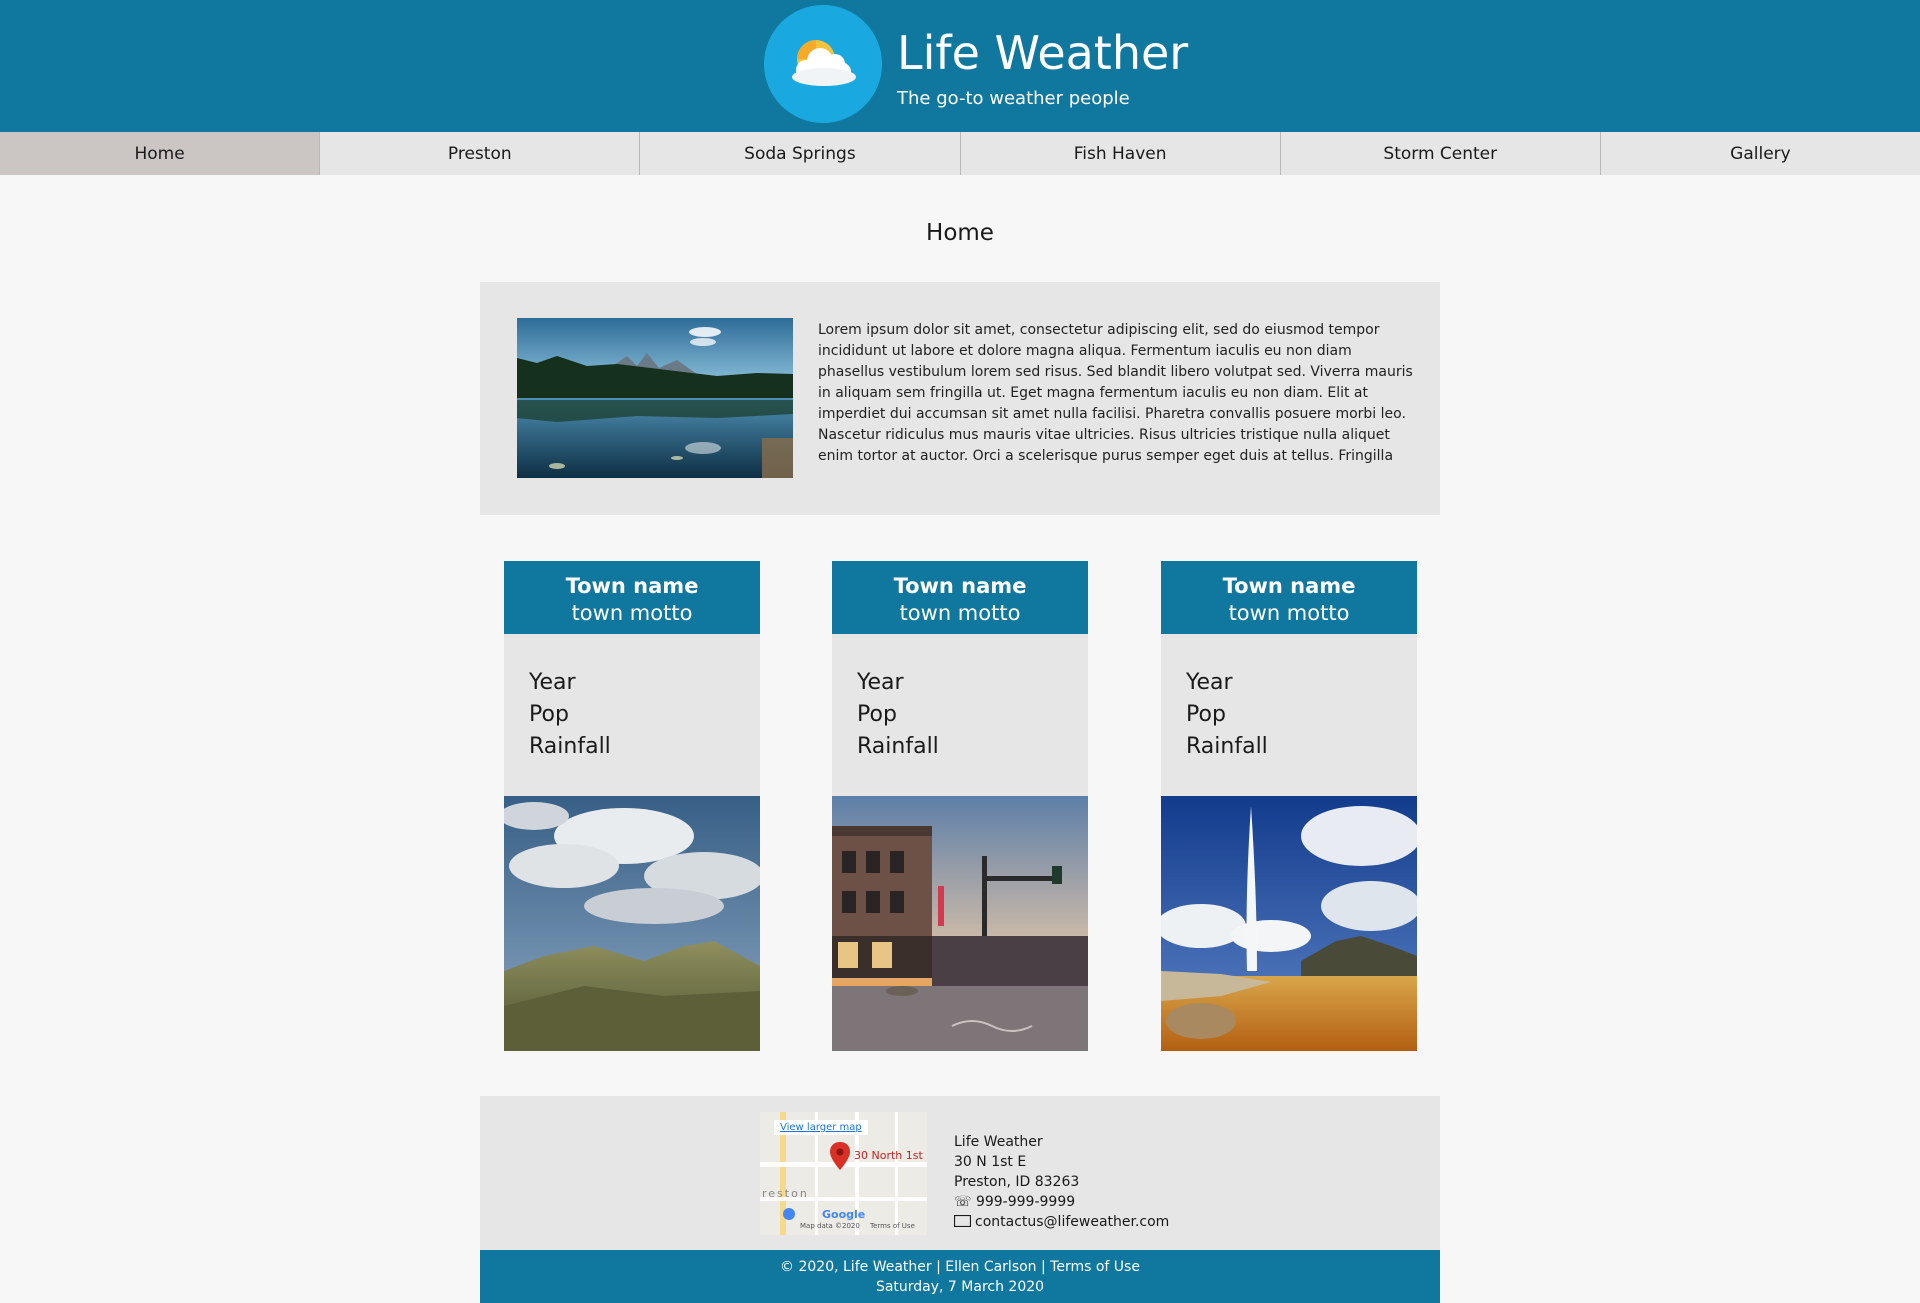 This screenshot has height=1303, width=1920. What do you see at coordinates (1015, 1202) in the screenshot?
I see `contact-phone: ☏ 999-999-9999` at bounding box center [1015, 1202].